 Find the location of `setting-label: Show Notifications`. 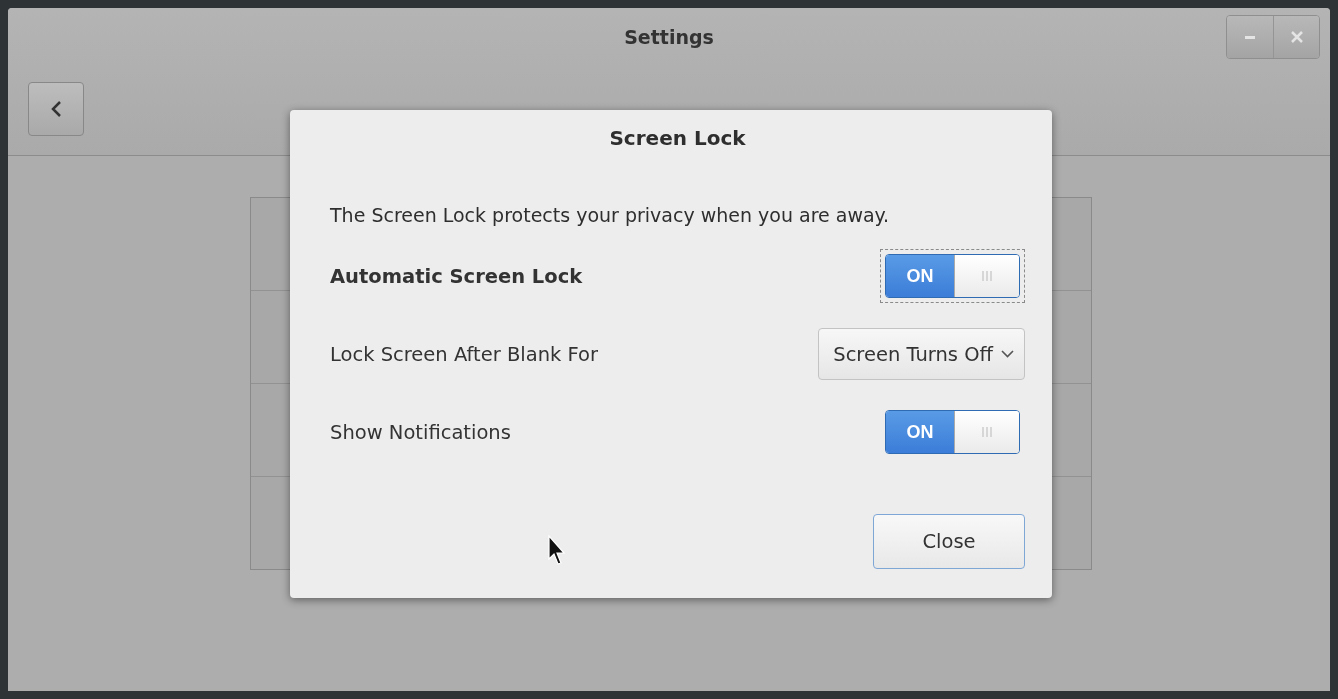

setting-label: Show Notifications is located at coordinates (420, 432).